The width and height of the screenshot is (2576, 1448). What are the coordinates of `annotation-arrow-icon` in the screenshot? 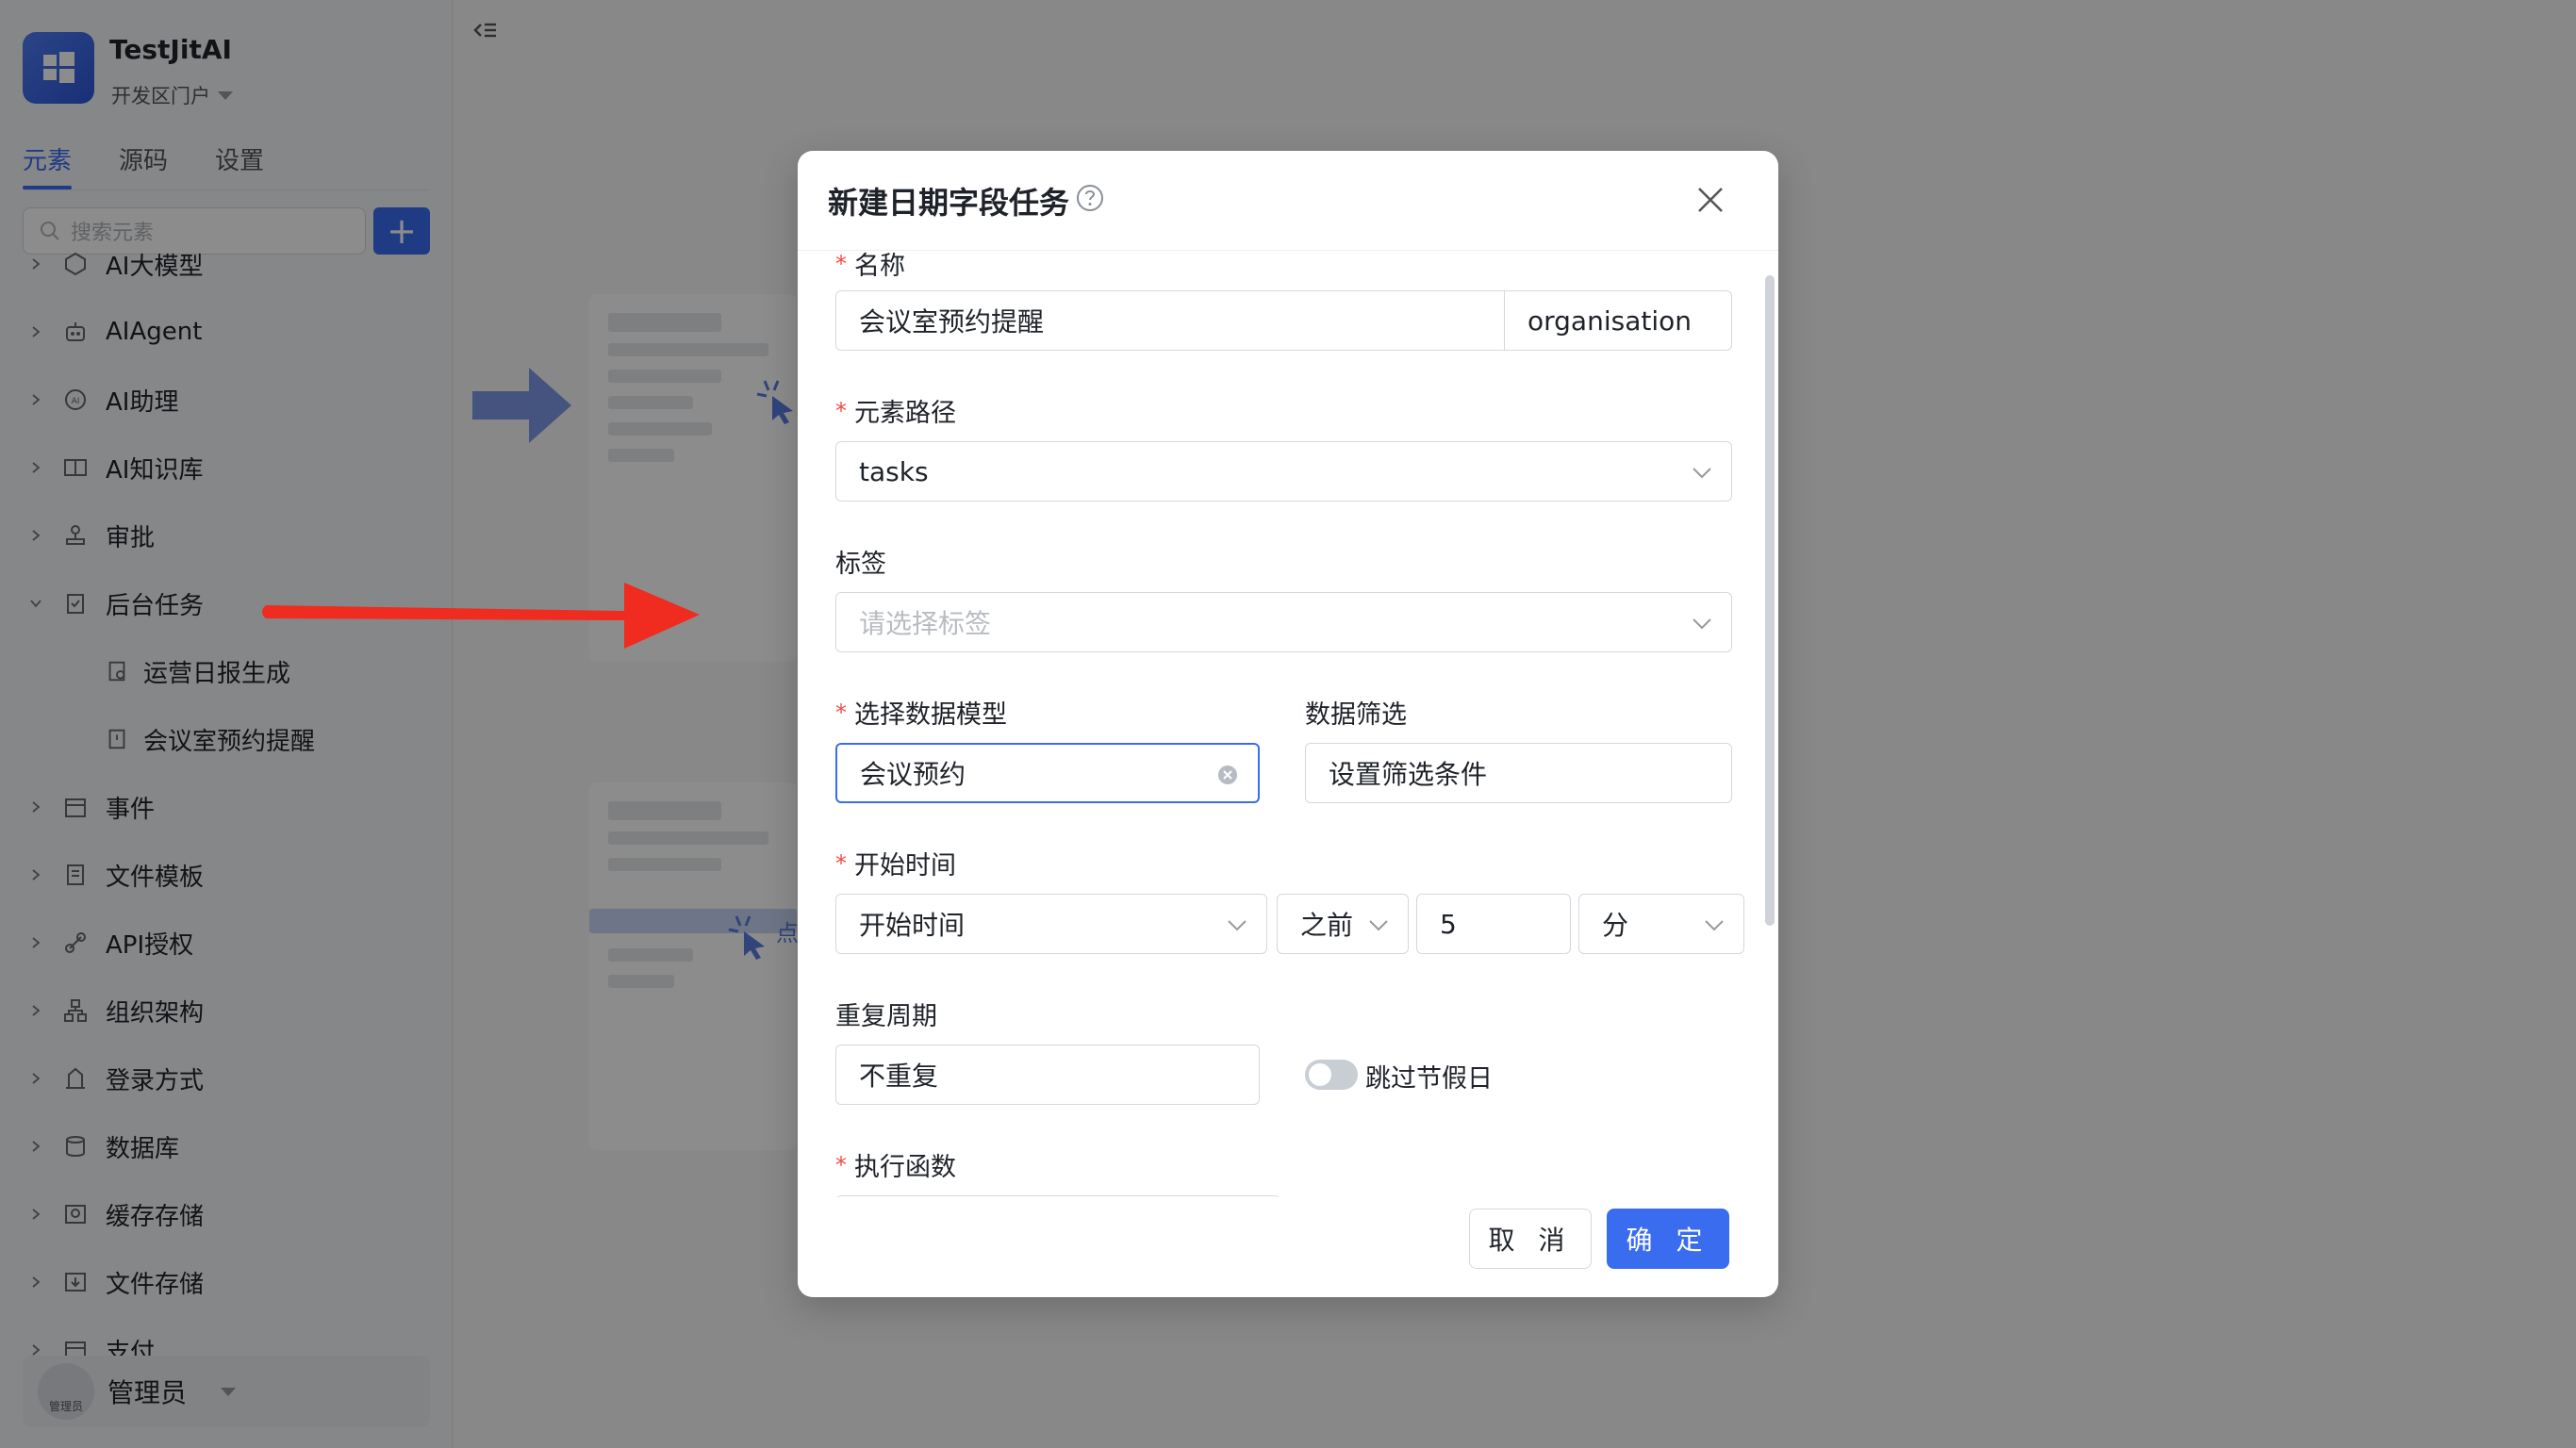 It's located at (481, 616).